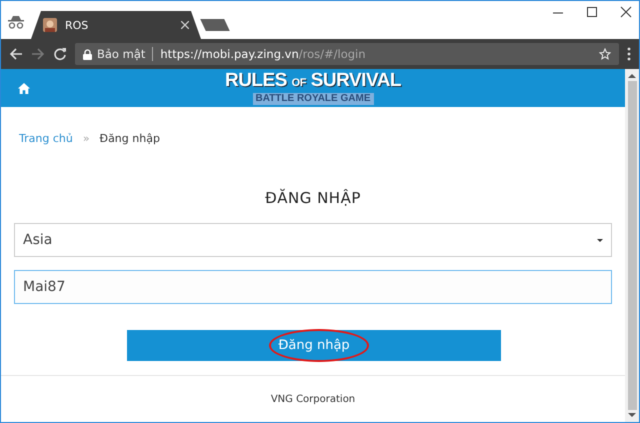 The width and height of the screenshot is (640, 423). I want to click on logo-subtitle: BATTLE ROYALE GAME, so click(313, 99).